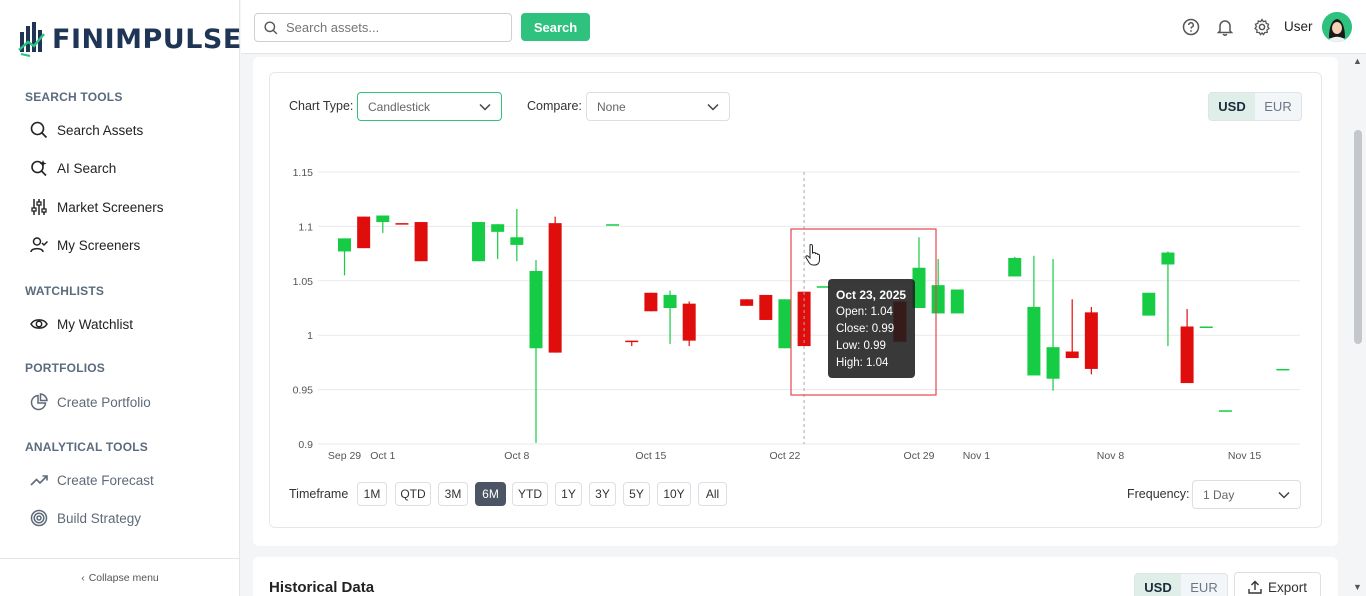 Image resolution: width=1366 pixels, height=596 pixels. What do you see at coordinates (87, 168) in the screenshot?
I see `sidebar-item-label: AI Search` at bounding box center [87, 168].